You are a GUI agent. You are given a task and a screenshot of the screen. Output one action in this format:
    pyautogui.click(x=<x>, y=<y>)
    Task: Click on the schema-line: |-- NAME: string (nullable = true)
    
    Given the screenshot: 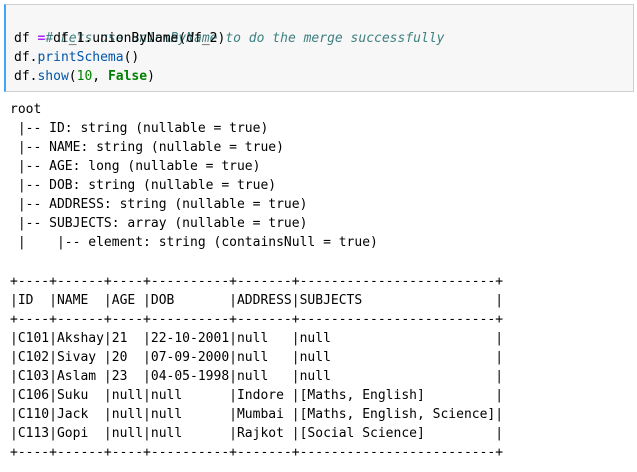 What is the action you would take?
    pyautogui.click(x=147, y=147)
    